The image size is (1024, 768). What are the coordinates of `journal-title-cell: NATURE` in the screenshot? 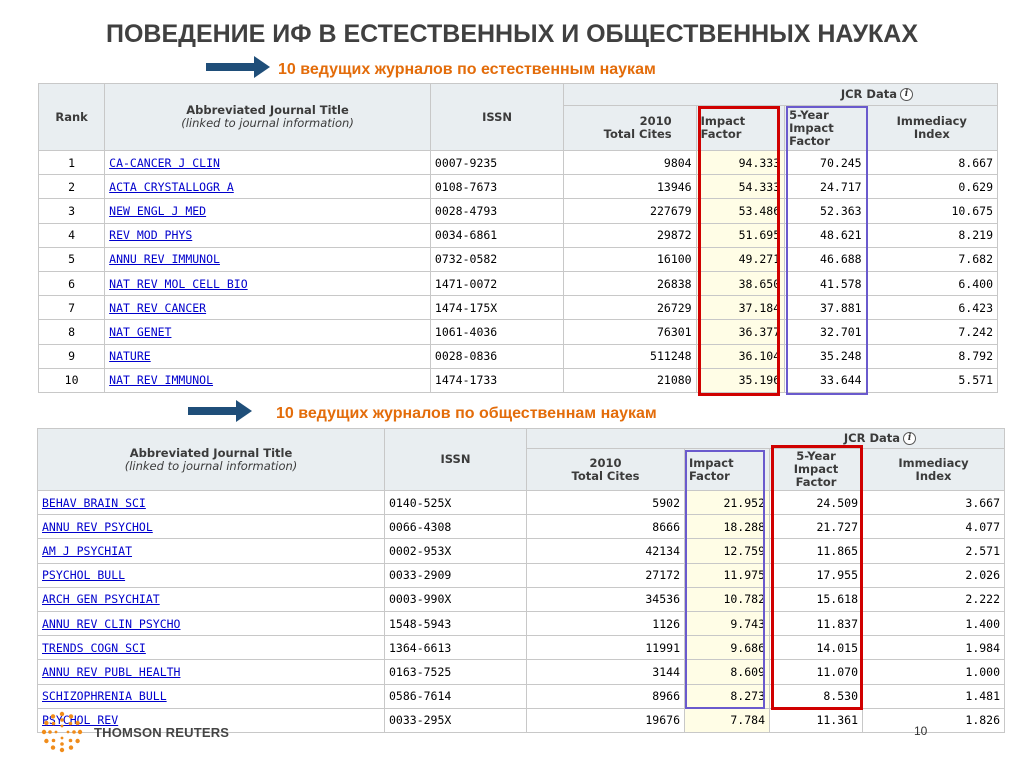 It's located at (267, 356).